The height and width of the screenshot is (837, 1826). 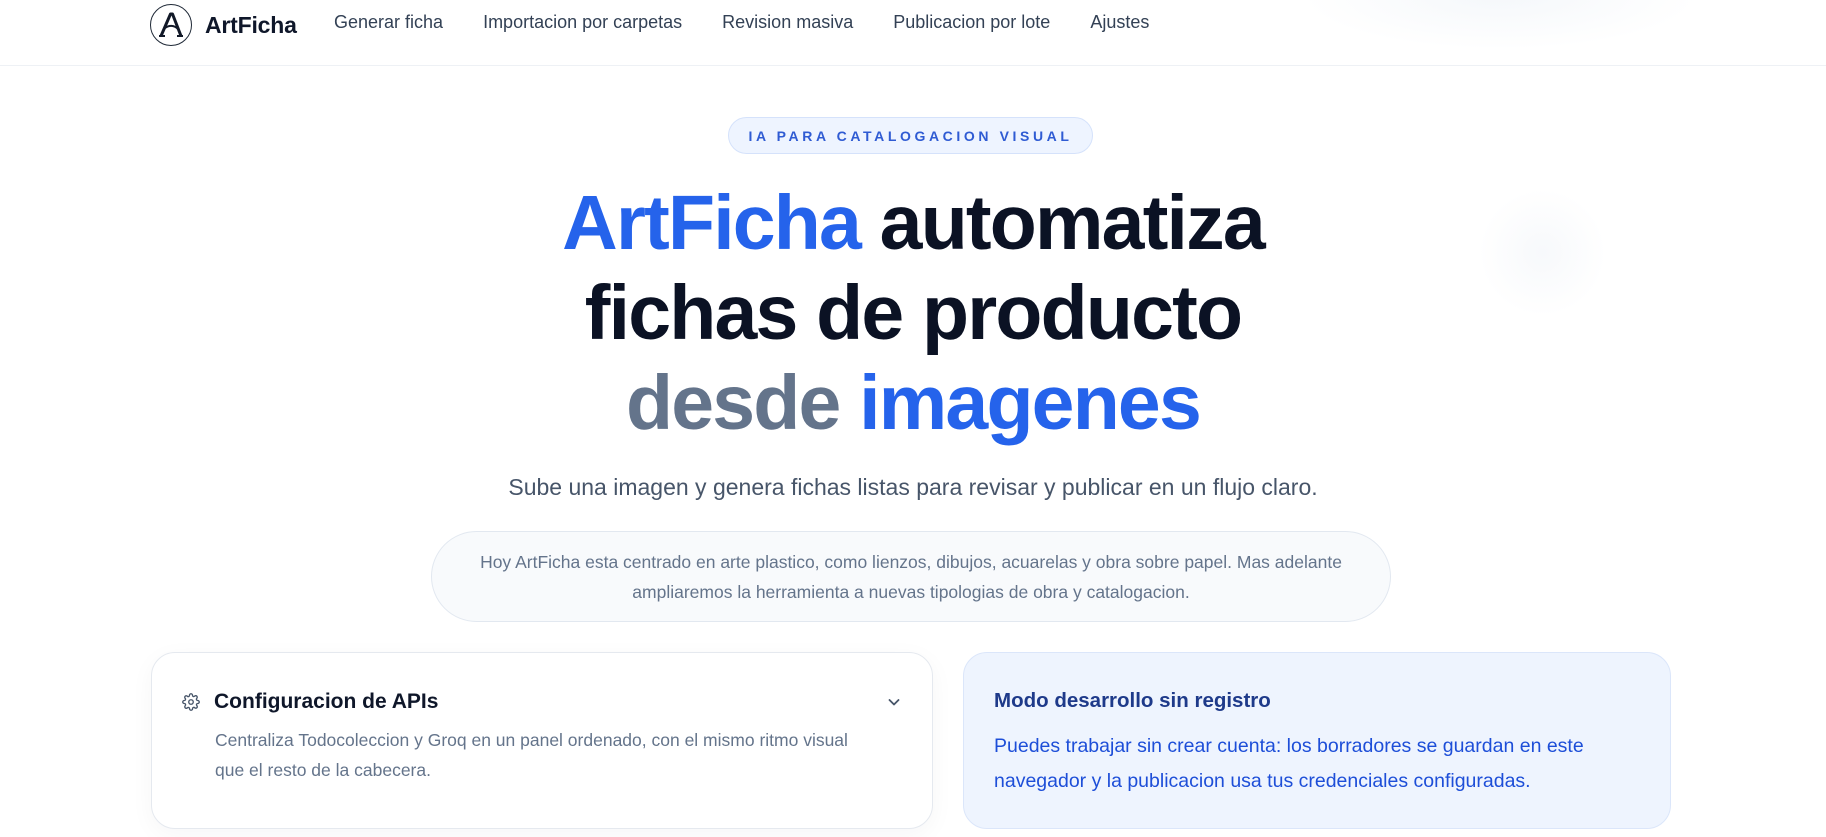 I want to click on logo-letter-icon, so click(x=171, y=24).